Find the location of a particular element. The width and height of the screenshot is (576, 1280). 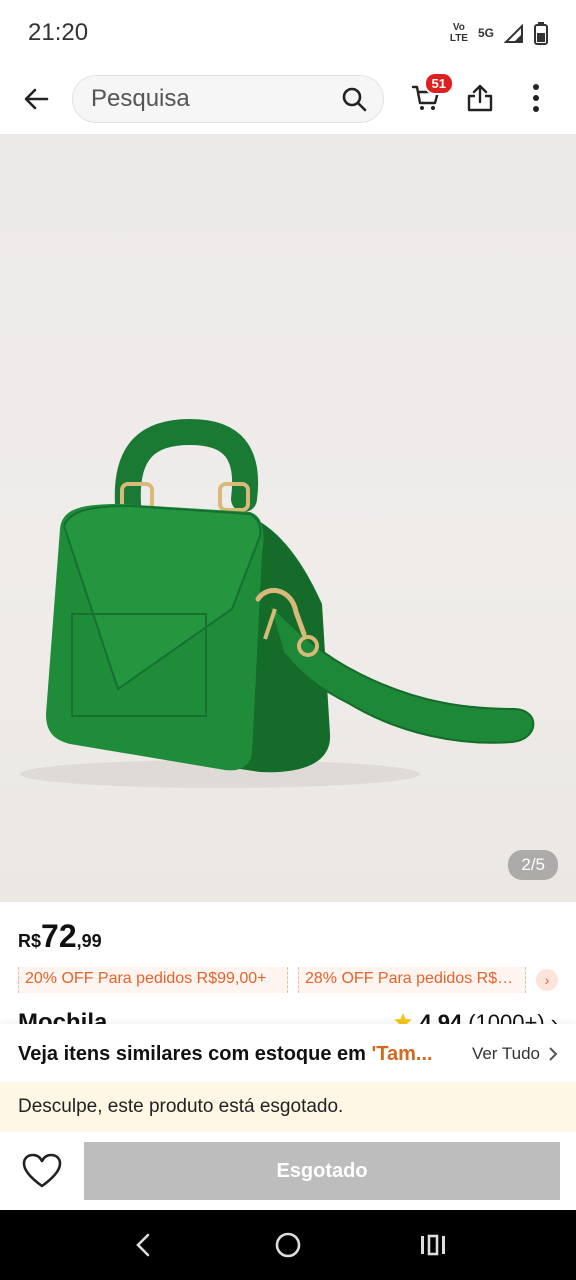

coupon-20-off: 20% OFF Para pedidos R$99,00+ is located at coordinates (153, 980).